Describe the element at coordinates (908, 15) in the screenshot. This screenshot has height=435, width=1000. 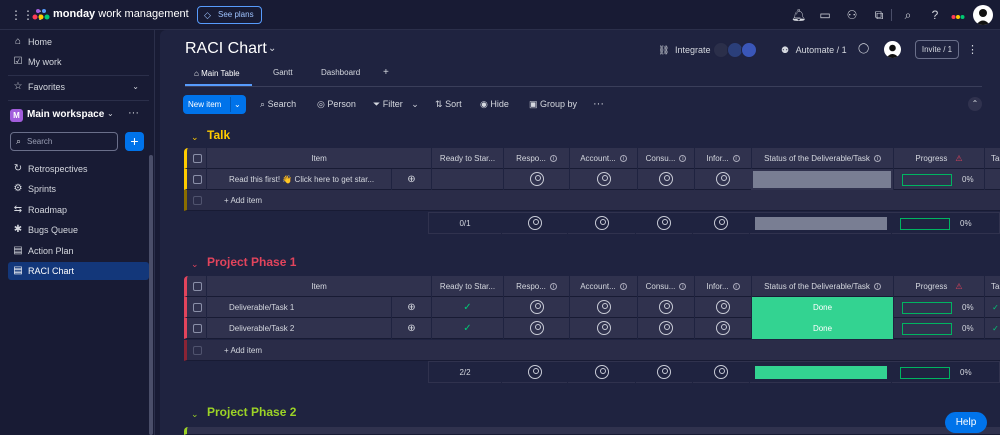
I see `search-icon: ⌕` at that location.